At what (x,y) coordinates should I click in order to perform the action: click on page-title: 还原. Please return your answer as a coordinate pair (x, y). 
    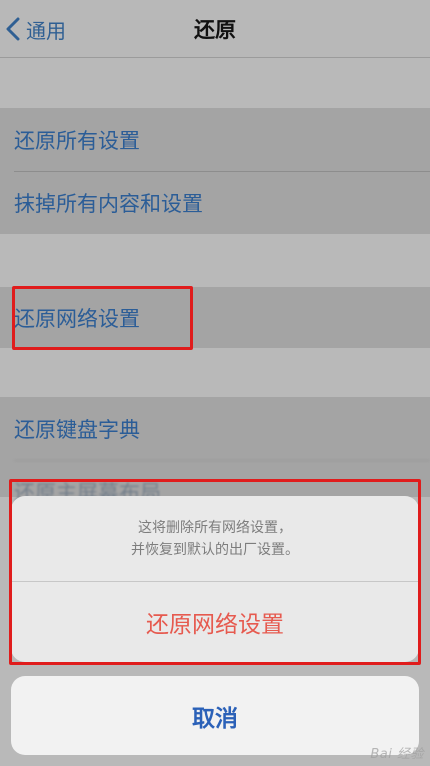
    Looking at the image, I should click on (215, 30).